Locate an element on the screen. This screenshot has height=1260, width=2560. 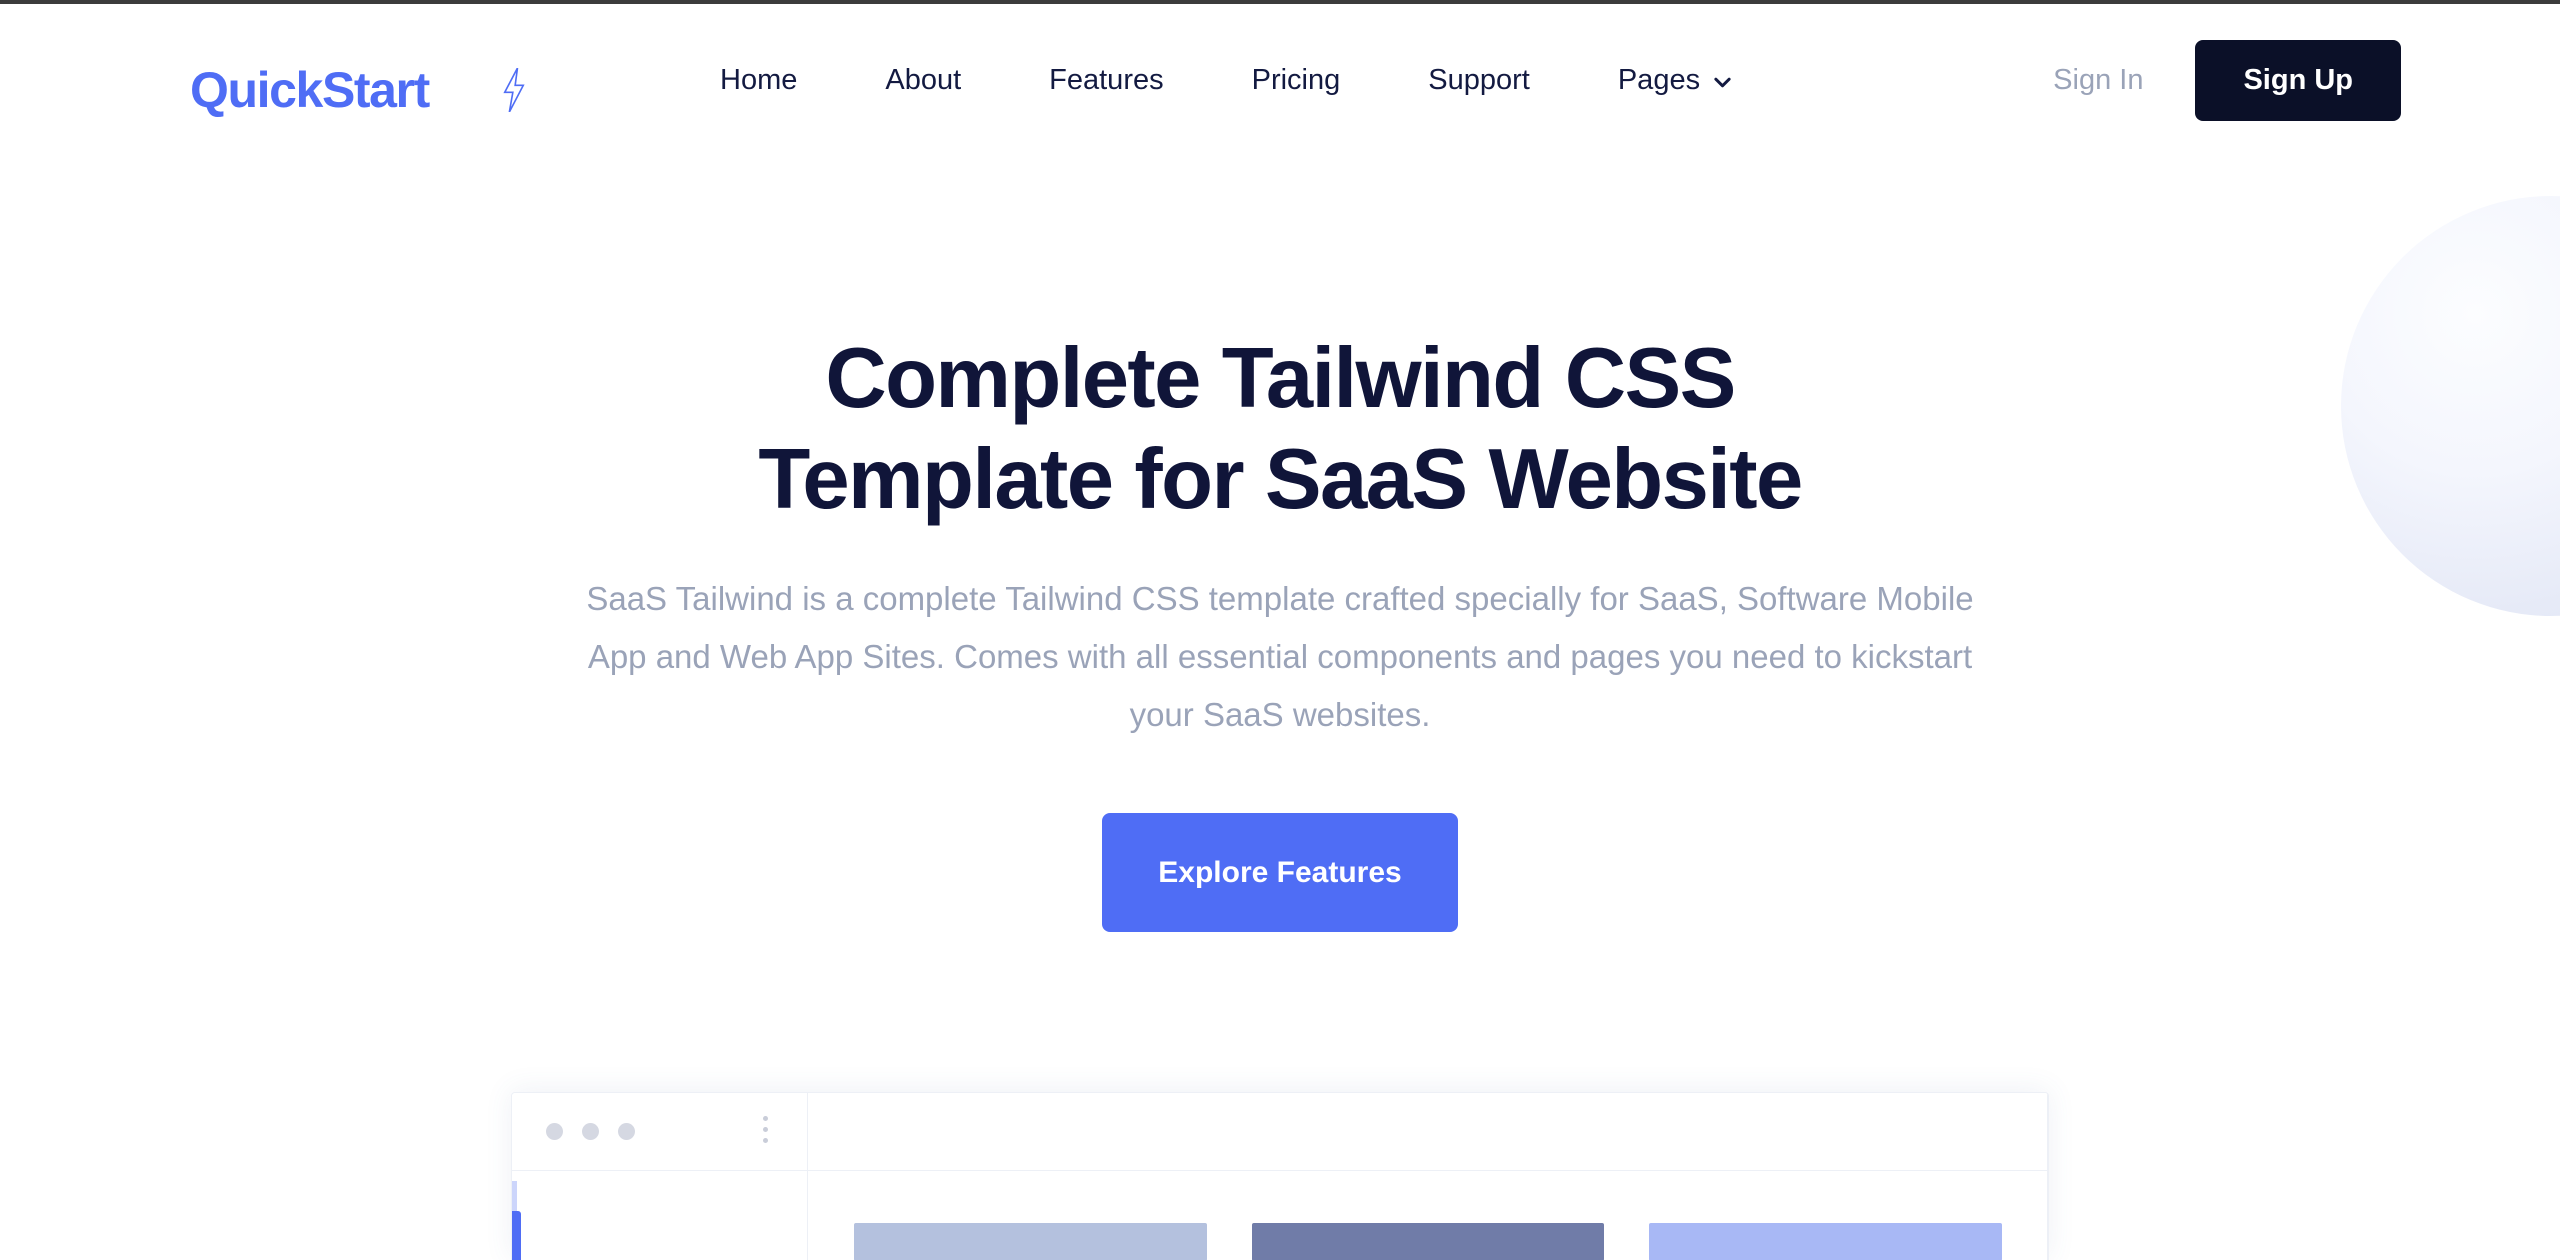
chevron-down-icon is located at coordinates (1722, 82).